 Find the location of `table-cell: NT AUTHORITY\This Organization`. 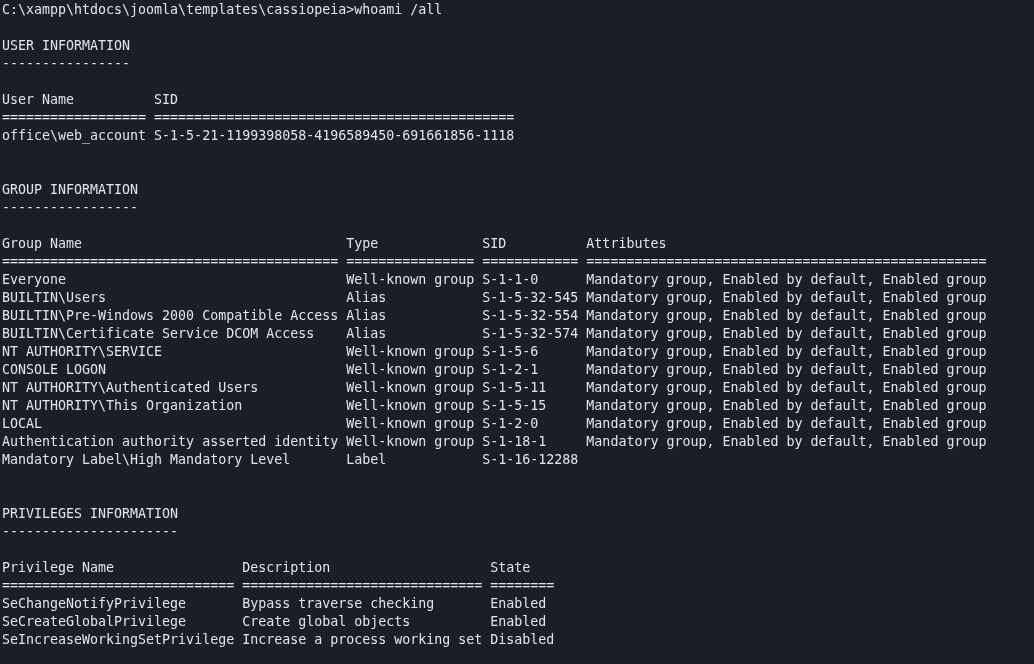

table-cell: NT AUTHORITY\This Organization is located at coordinates (122, 406).